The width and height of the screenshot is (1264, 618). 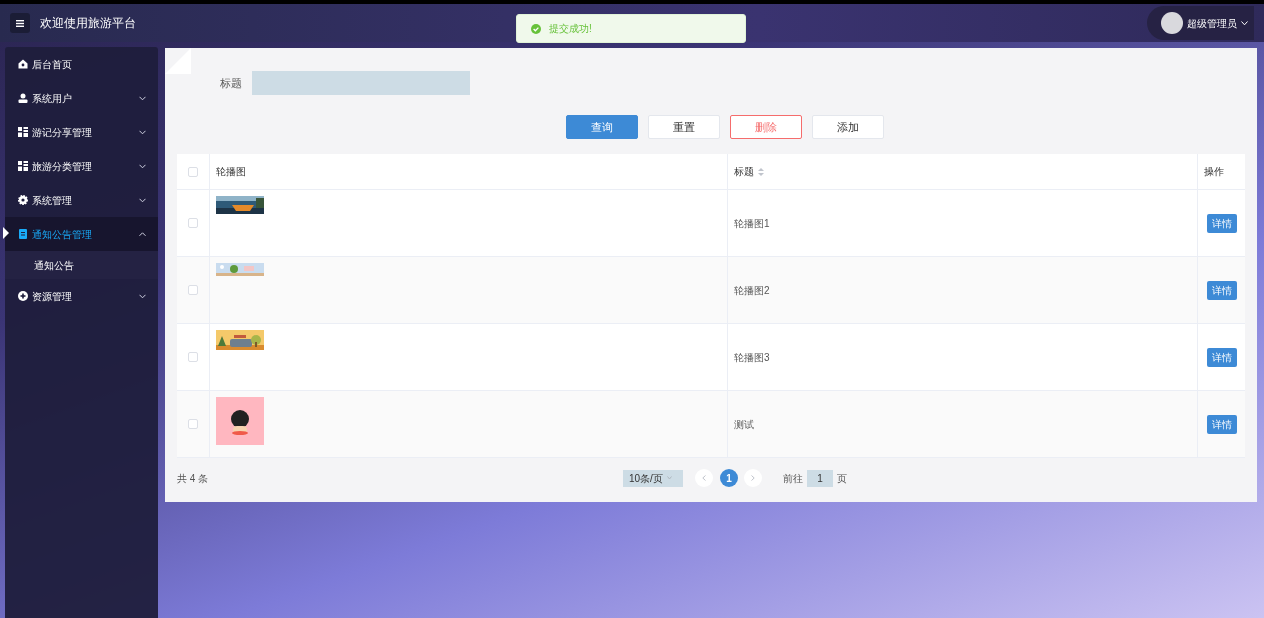 I want to click on page-button: 1, so click(x=729, y=478).